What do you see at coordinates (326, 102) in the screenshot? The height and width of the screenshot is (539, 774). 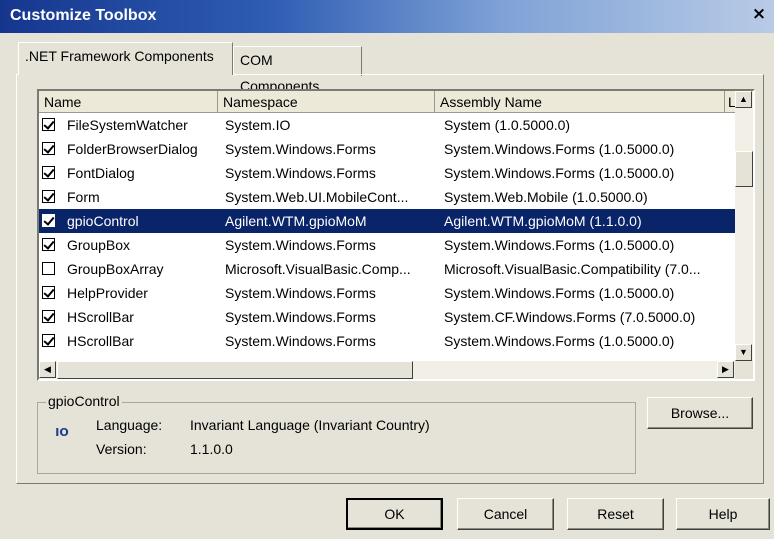 I see `column-header-namespace: Namespace` at bounding box center [326, 102].